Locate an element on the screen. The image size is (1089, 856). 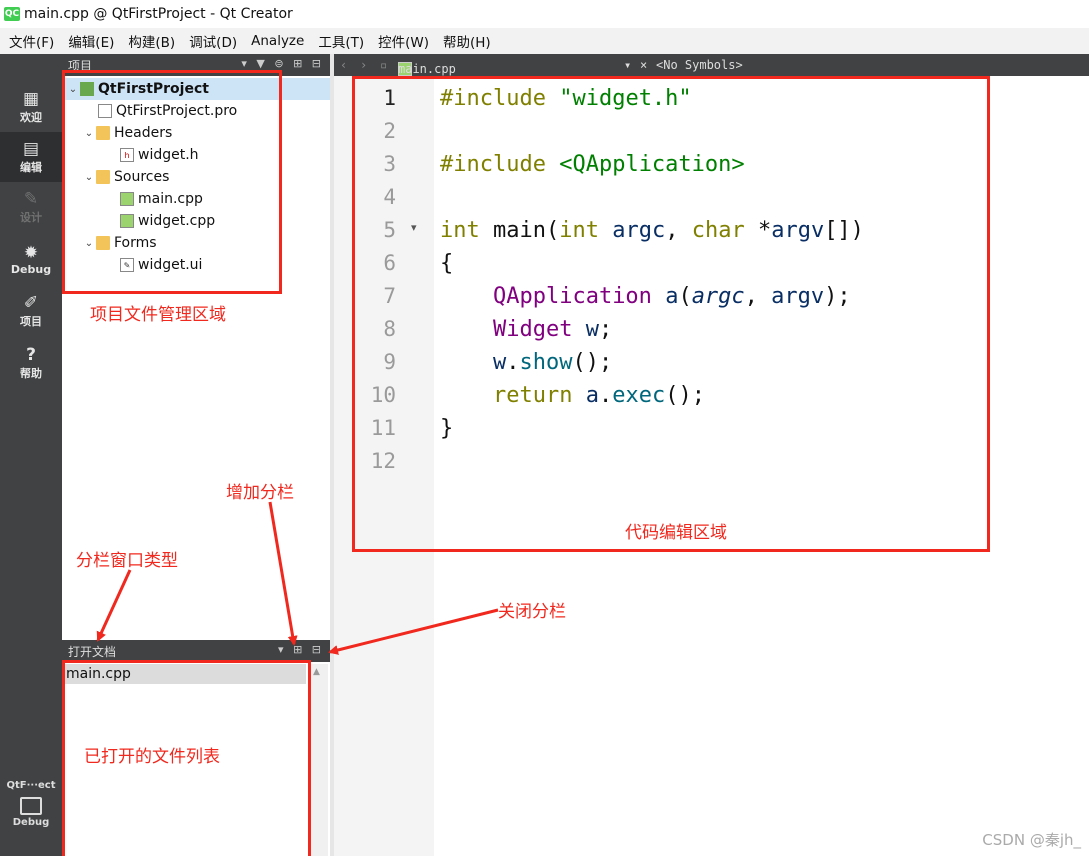
open-document-item: main.cpp is located at coordinates (184, 674).